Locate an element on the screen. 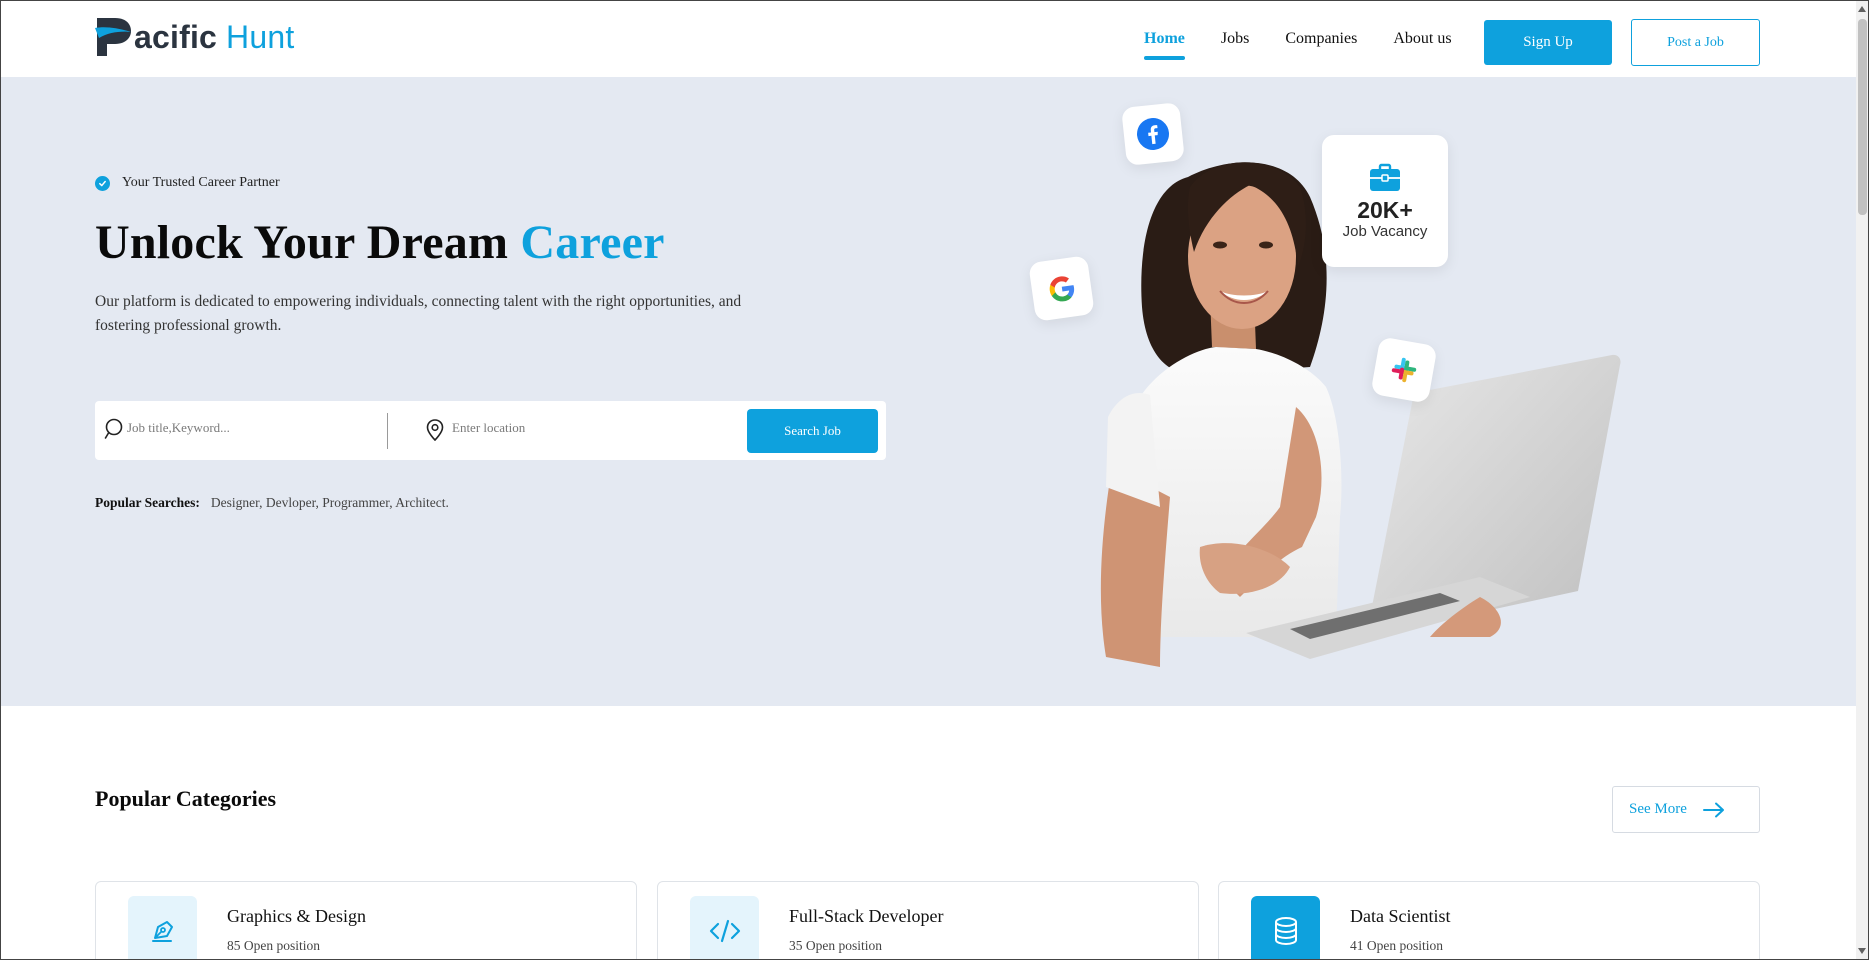  logo: acific Hunt is located at coordinates (194, 37).